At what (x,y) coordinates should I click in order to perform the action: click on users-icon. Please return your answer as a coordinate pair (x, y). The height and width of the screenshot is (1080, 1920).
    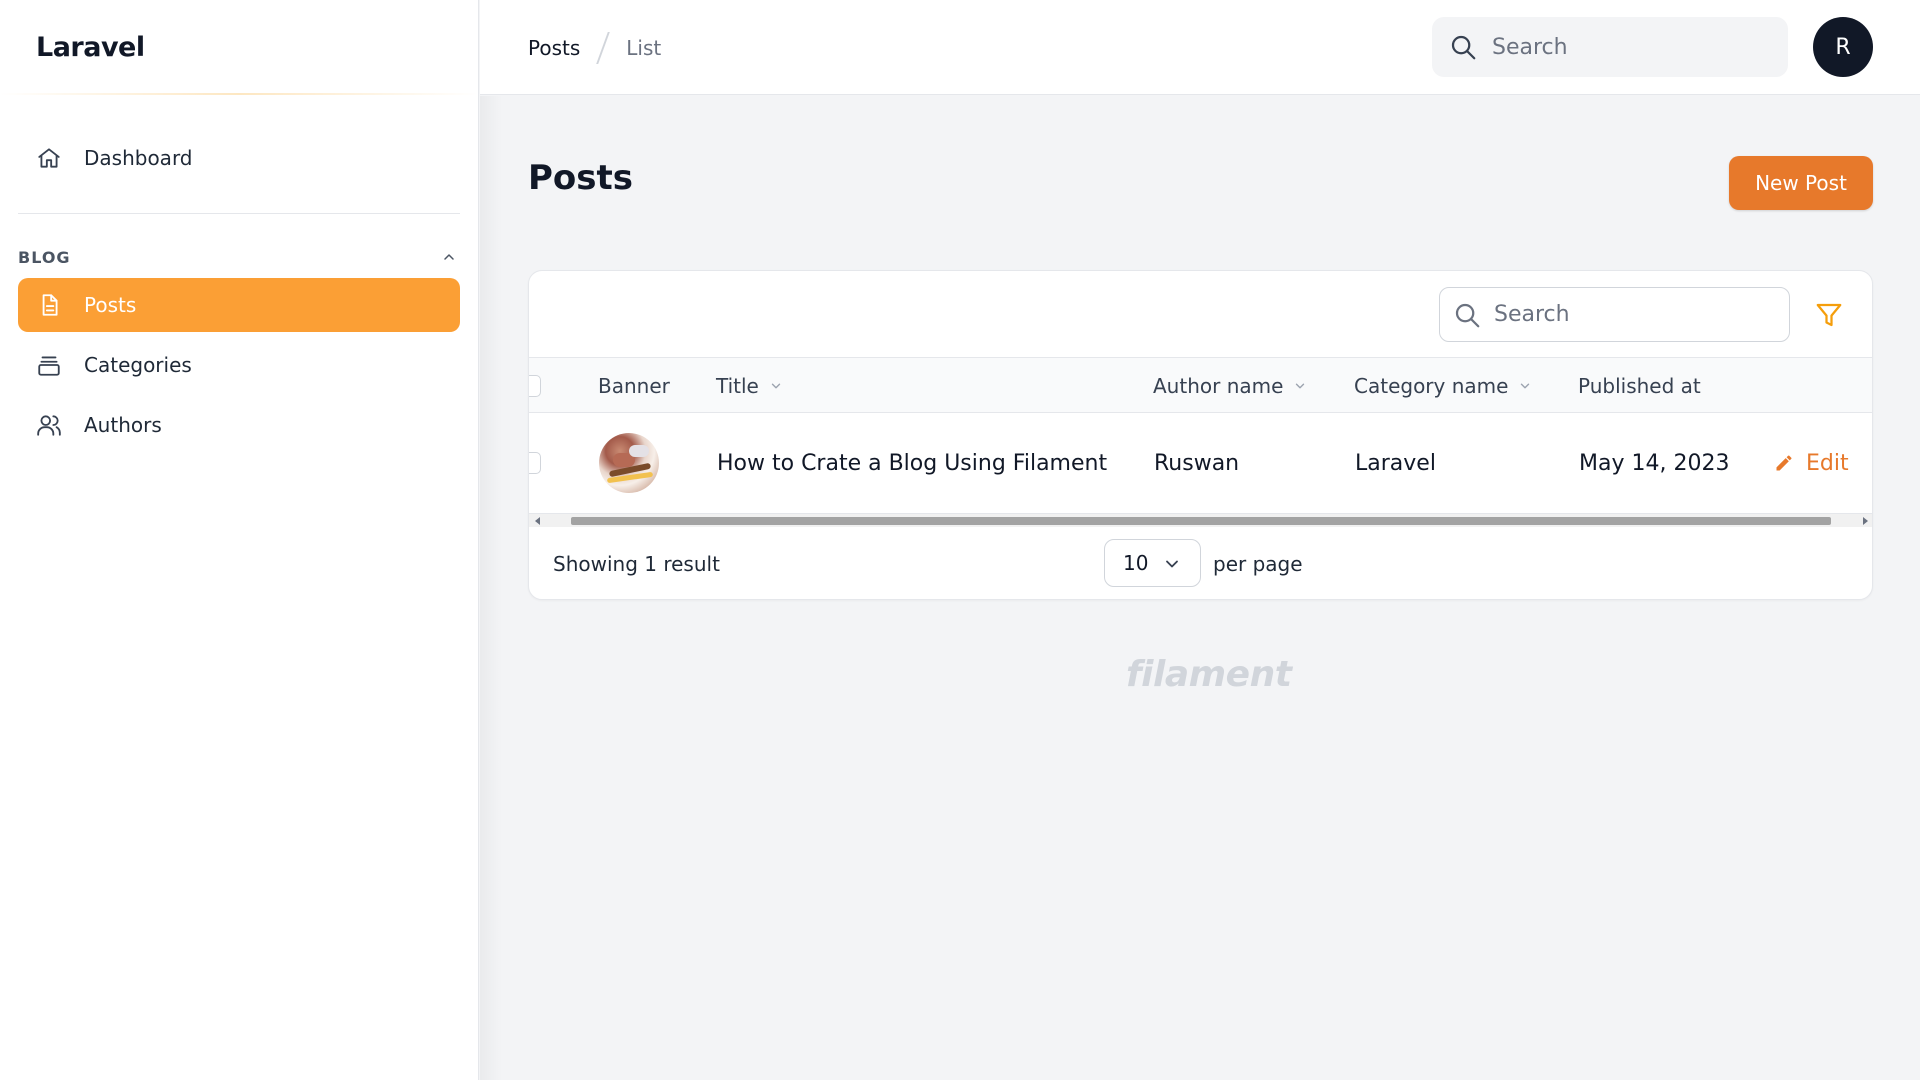
    Looking at the image, I should click on (49, 425).